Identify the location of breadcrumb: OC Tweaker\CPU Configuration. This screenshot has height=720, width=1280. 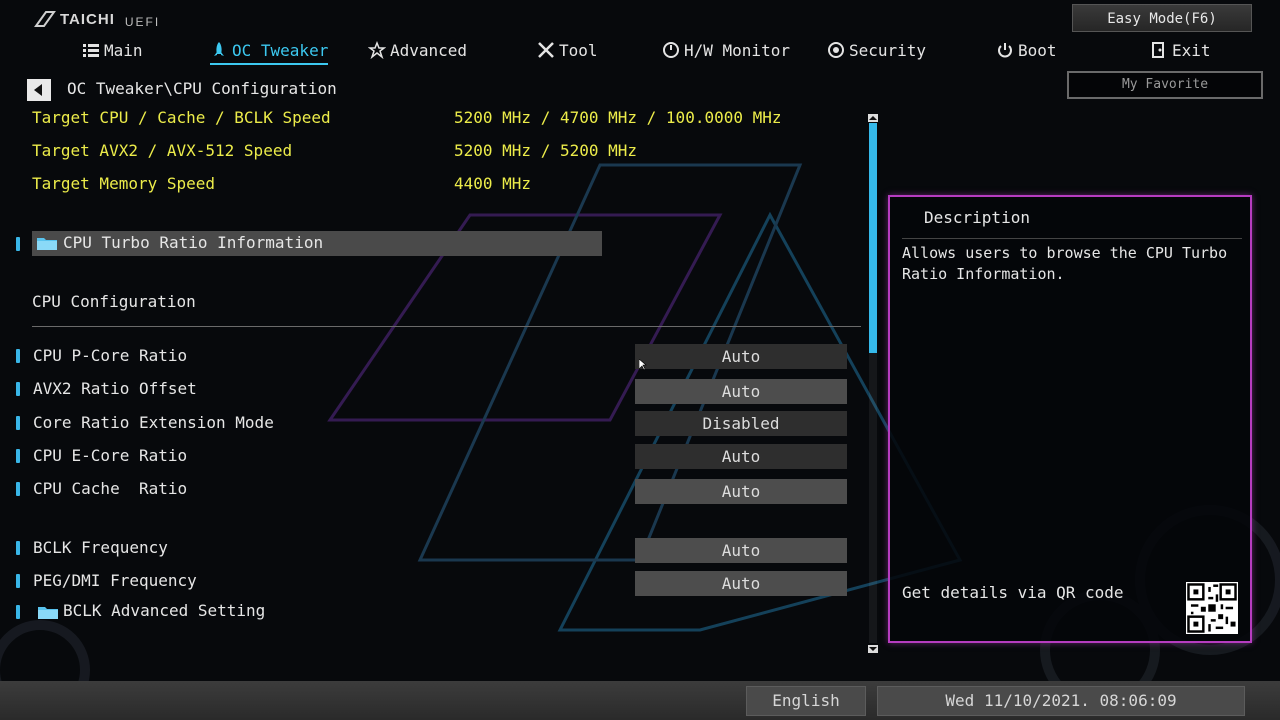
(202, 88).